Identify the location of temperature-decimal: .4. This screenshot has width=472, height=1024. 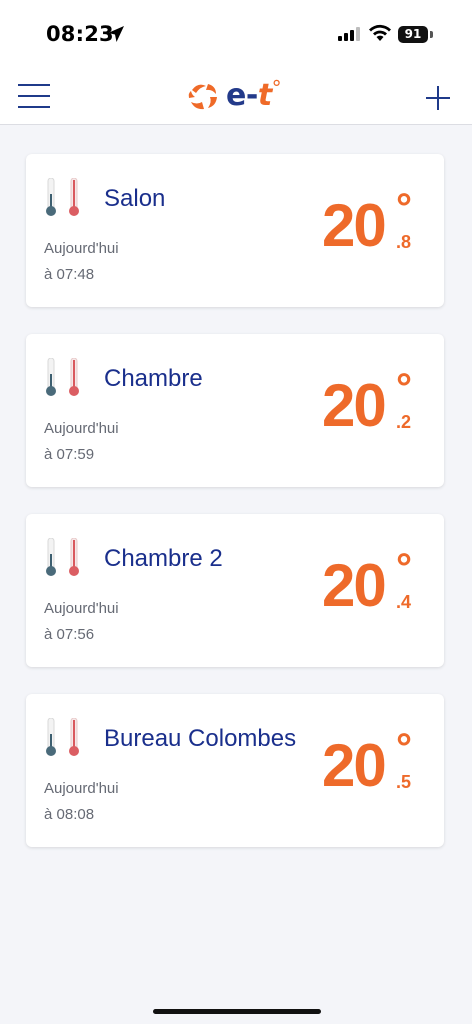
(404, 602).